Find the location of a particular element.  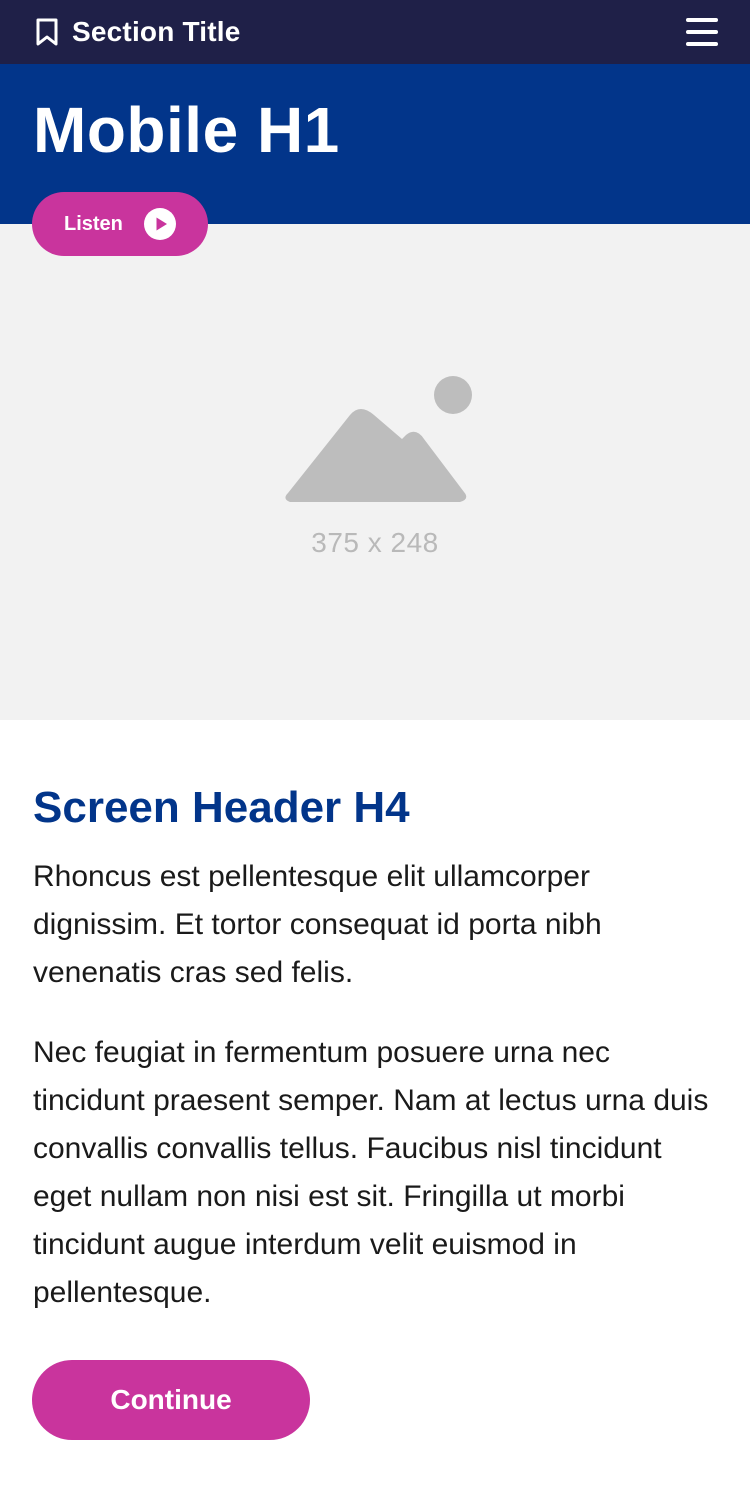

top-app-bar: Section Title is located at coordinates (375, 32).